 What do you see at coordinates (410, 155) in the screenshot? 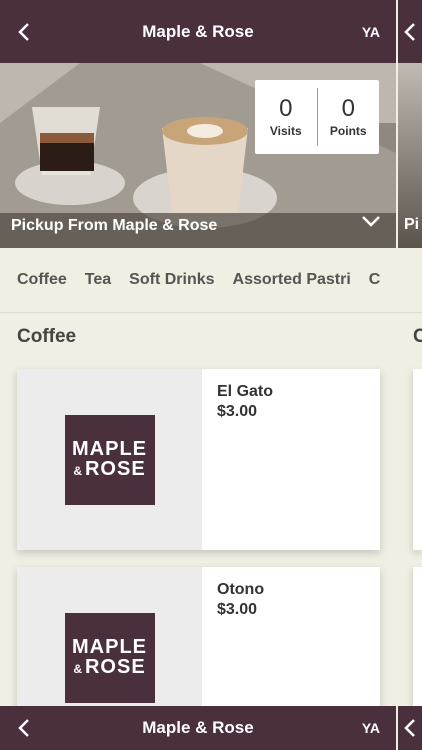
I see `next-hero-peek: Pi` at bounding box center [410, 155].